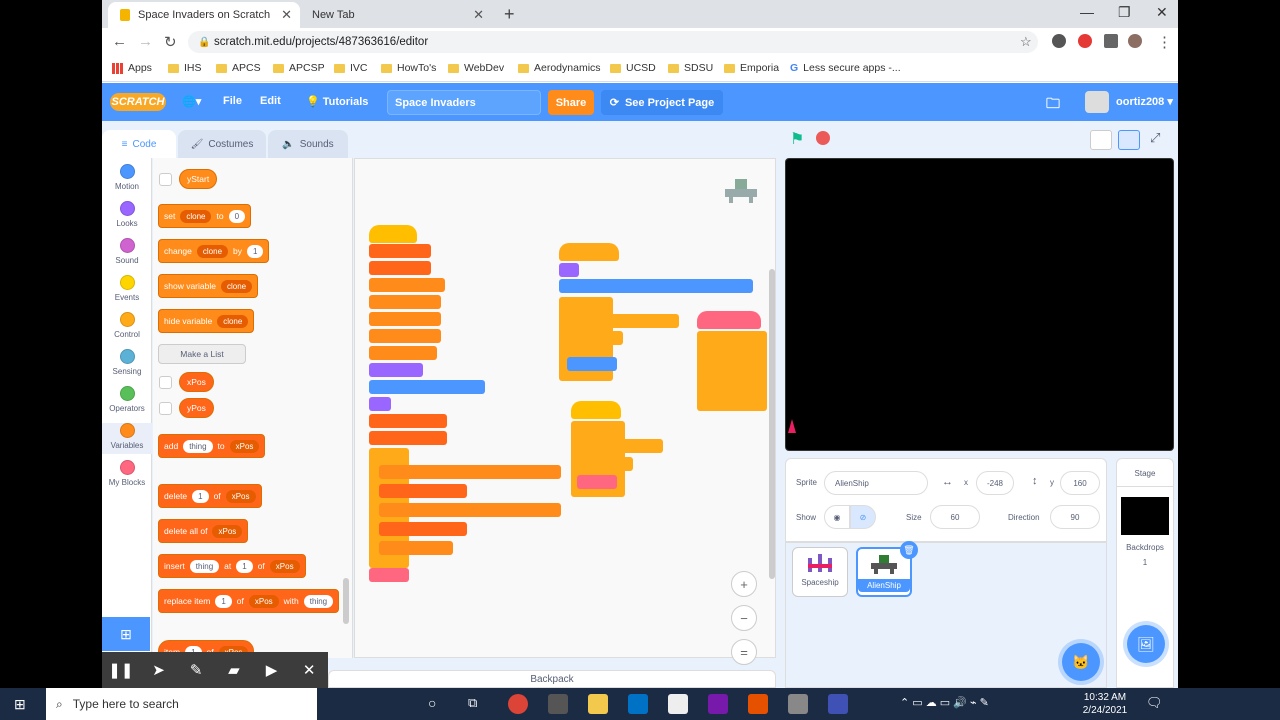  What do you see at coordinates (127, 438) in the screenshot?
I see `category-variables: Variables` at bounding box center [127, 438].